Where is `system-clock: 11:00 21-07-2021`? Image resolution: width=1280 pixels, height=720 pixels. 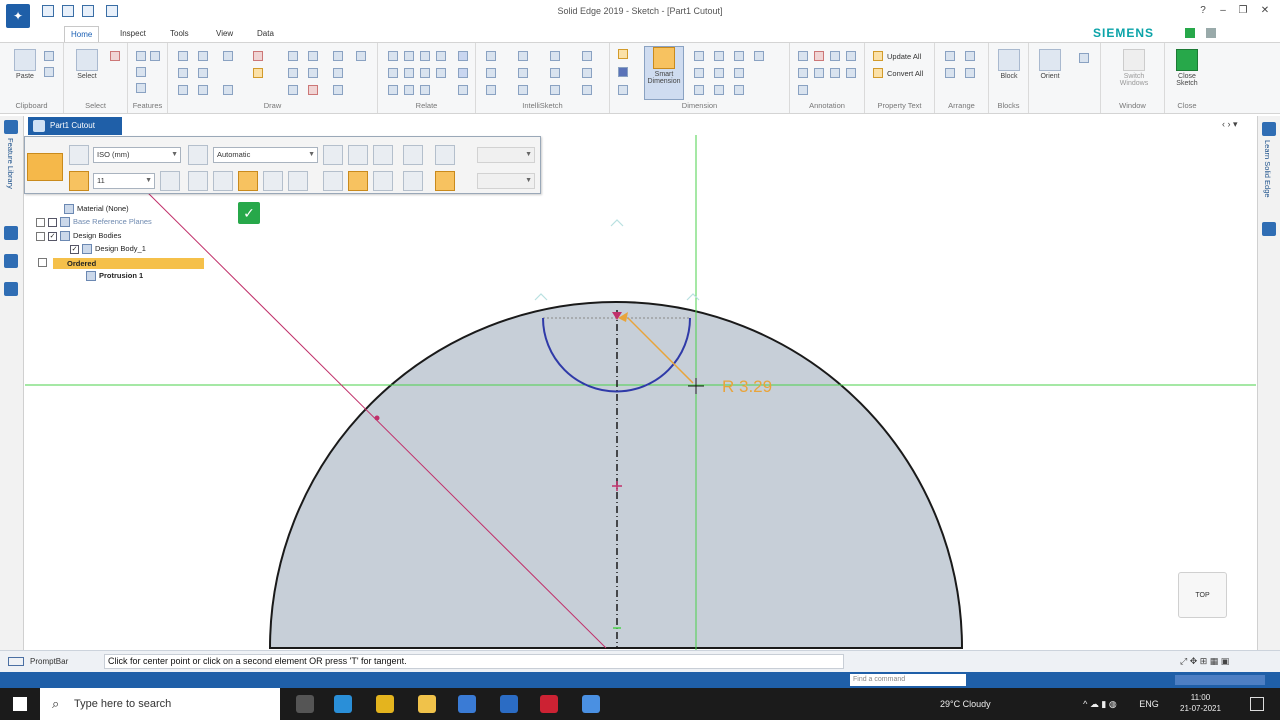 system-clock: 11:00 21-07-2021 is located at coordinates (1200, 703).